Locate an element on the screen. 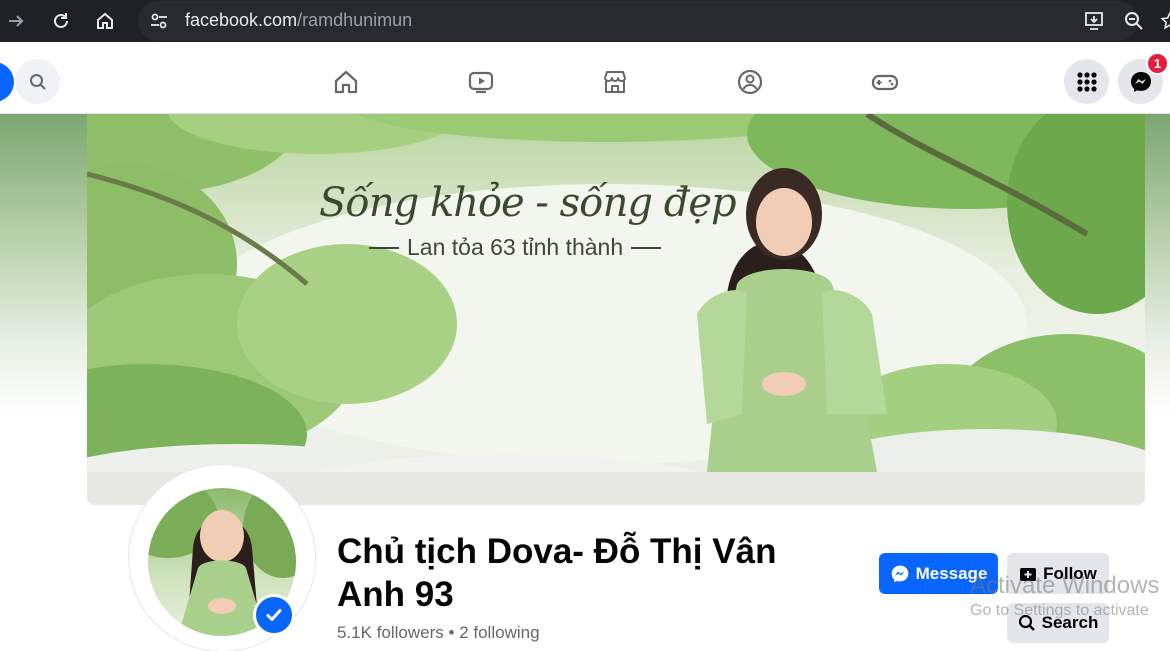 This screenshot has width=1170, height=651. cover-subtitle: Lan tỏa 63 tỉnh thành is located at coordinates (515, 247).